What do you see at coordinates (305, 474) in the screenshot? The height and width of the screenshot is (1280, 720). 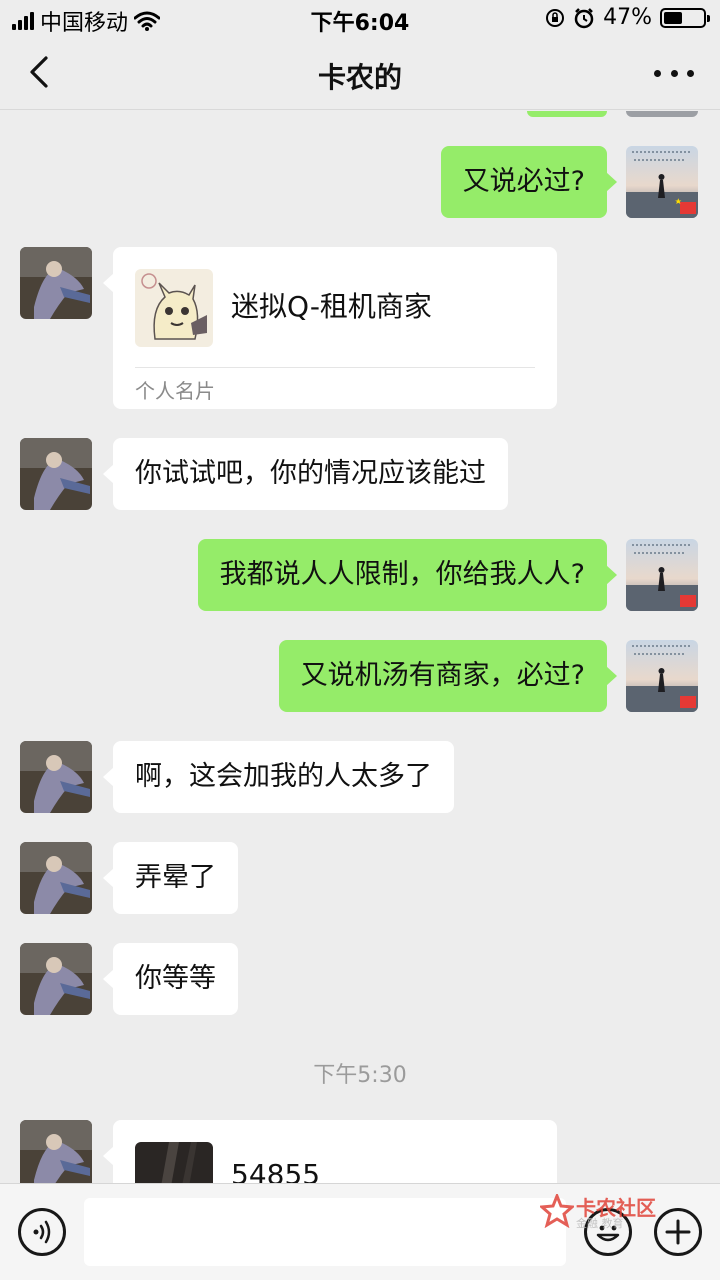 I see `message-bubble-incoming: 你试试吧，你的情况应该能过` at bounding box center [305, 474].